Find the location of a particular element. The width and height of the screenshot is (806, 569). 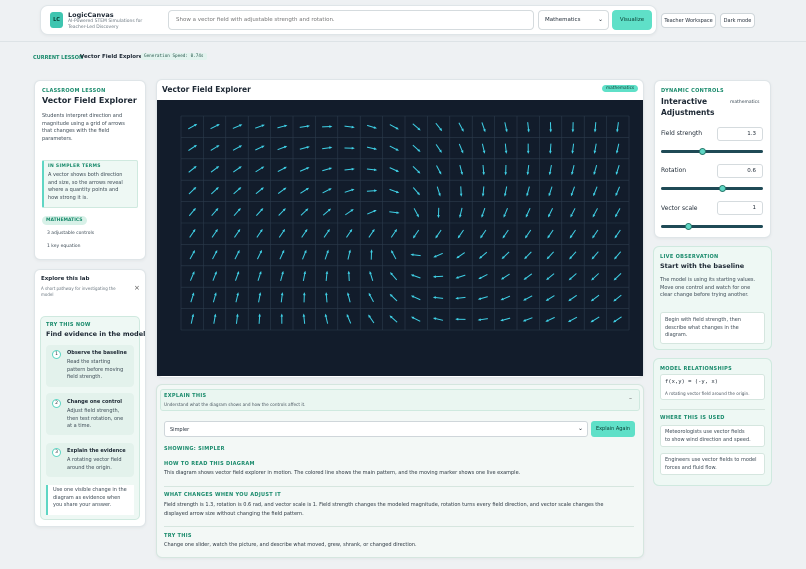

rotation-input: 0.6 is located at coordinates (740, 171).